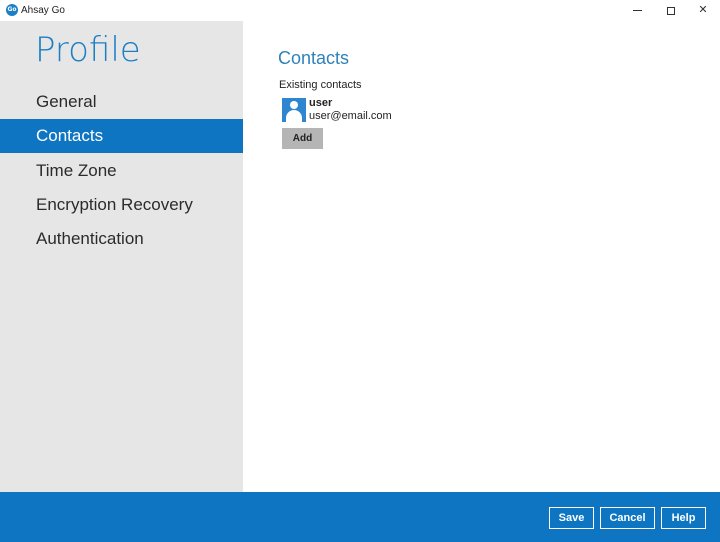  Describe the element at coordinates (43, 10) in the screenshot. I see `window-title: Ahsay Go` at that location.